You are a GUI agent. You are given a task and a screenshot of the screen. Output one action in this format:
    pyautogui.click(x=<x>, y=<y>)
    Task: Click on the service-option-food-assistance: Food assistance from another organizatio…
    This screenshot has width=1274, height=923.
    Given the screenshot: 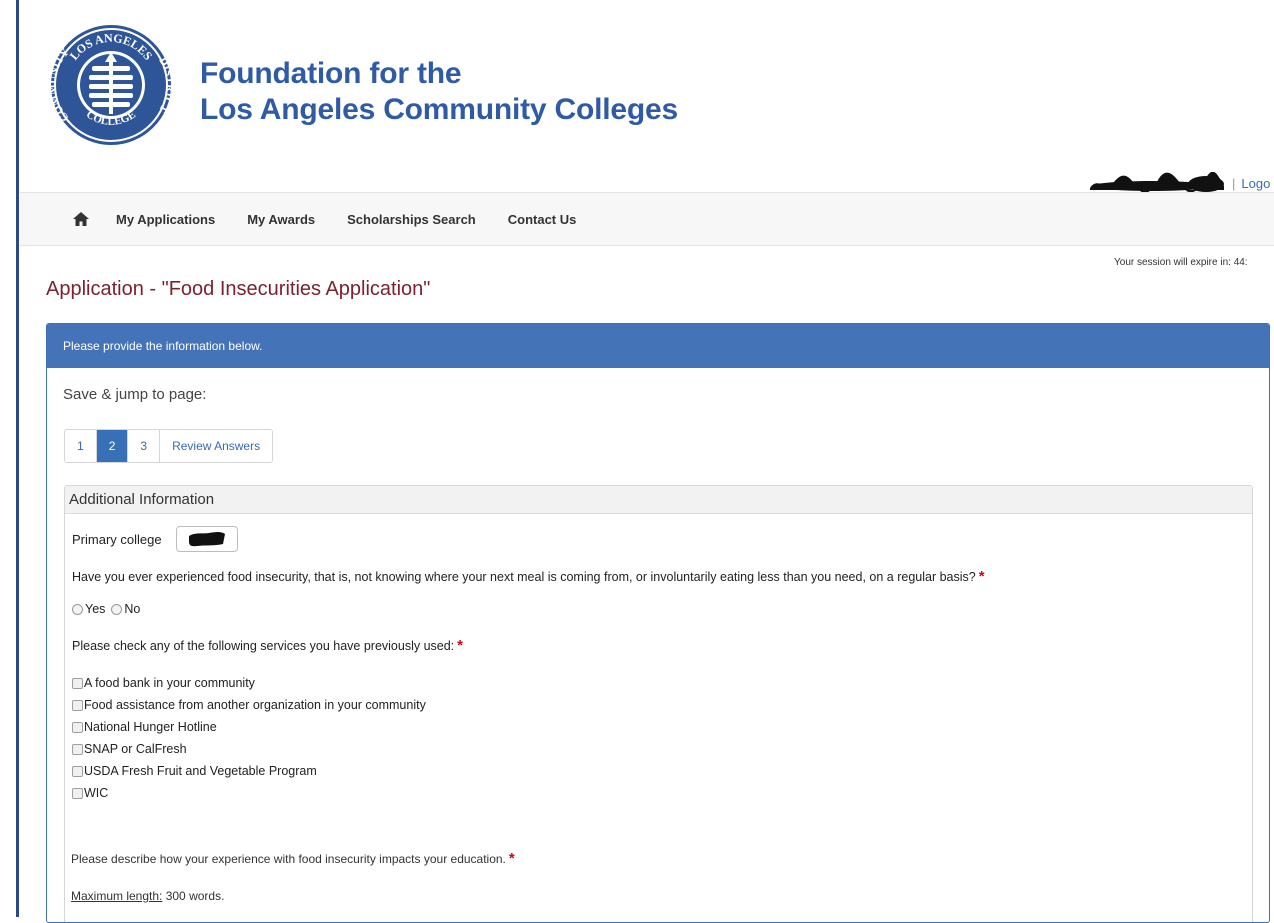 What is the action you would take?
    pyautogui.click(x=249, y=705)
    